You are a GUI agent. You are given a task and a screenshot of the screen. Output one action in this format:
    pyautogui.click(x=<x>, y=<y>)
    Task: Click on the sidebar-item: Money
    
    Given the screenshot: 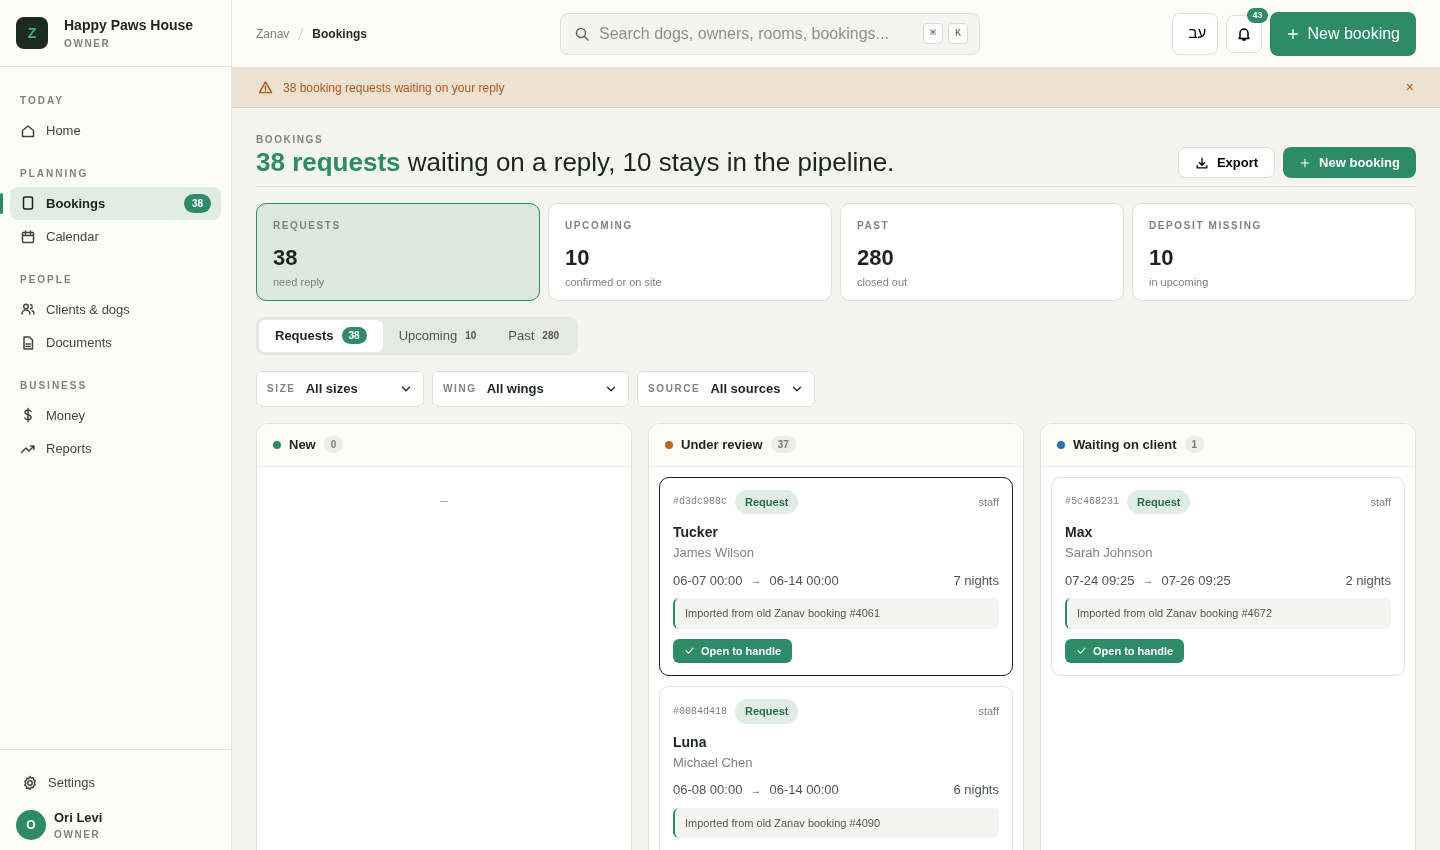 What is the action you would take?
    pyautogui.click(x=115, y=415)
    